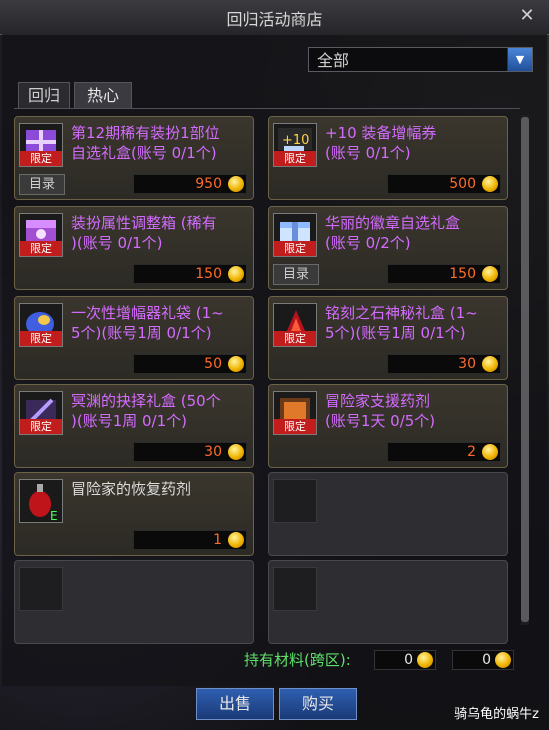  Describe the element at coordinates (527, 16) in the screenshot. I see `close-icon: ✕` at that location.